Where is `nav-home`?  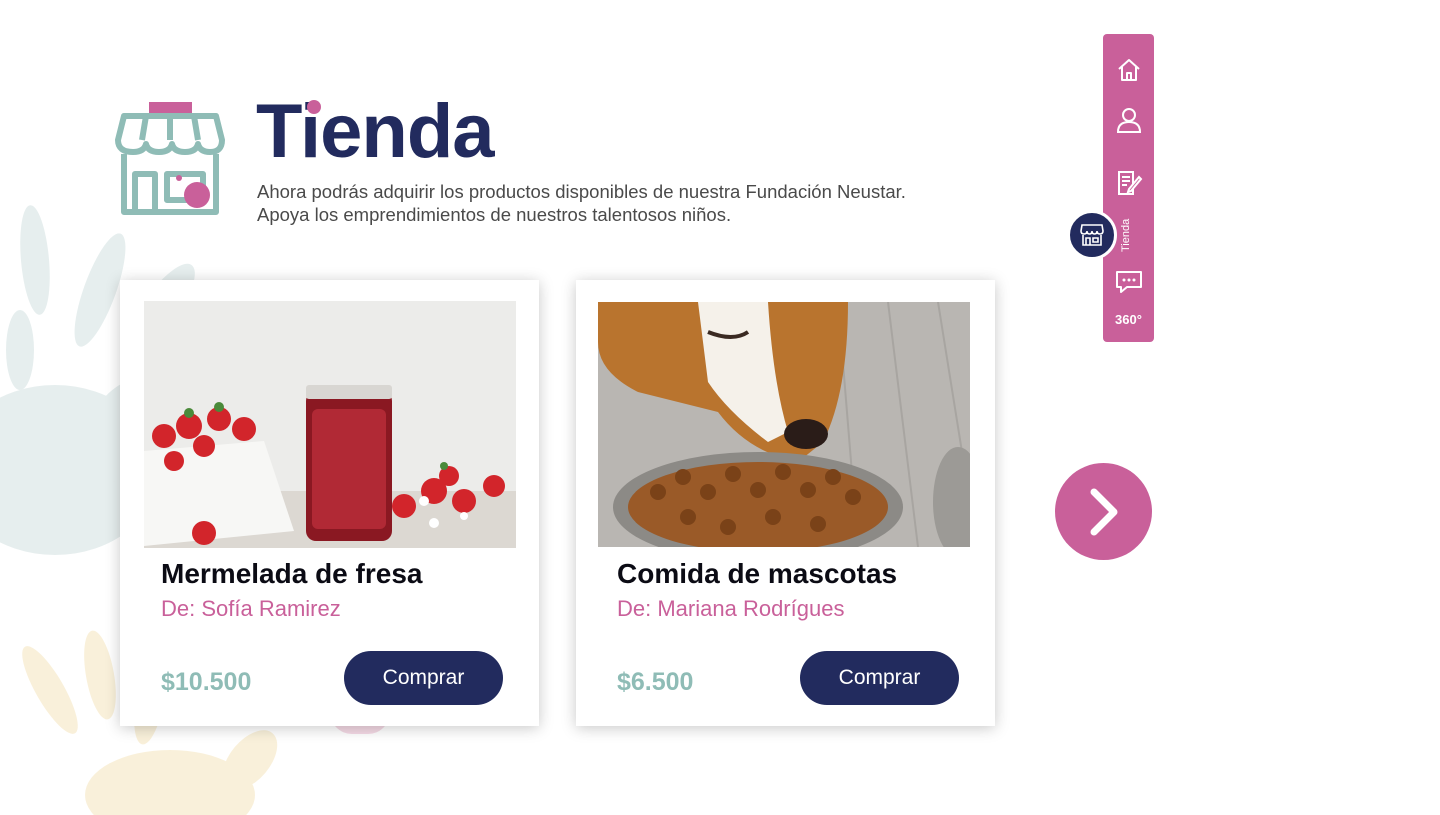
nav-home is located at coordinates (1129, 70).